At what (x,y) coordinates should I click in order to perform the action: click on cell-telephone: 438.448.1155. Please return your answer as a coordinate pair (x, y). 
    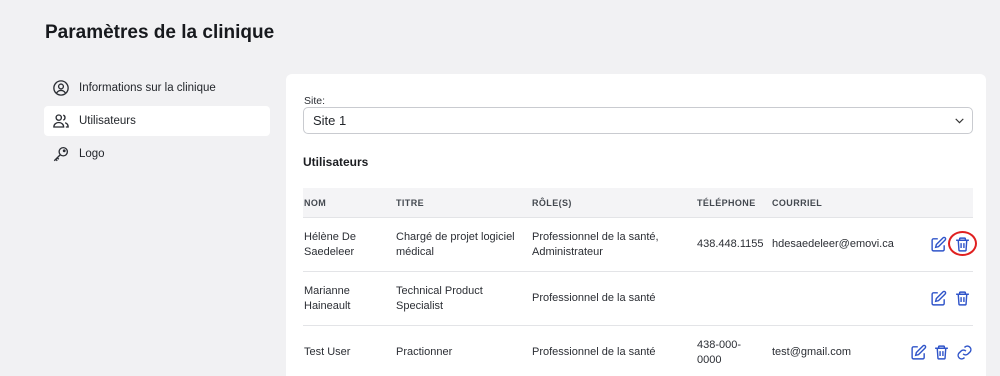
    Looking at the image, I should click on (730, 244).